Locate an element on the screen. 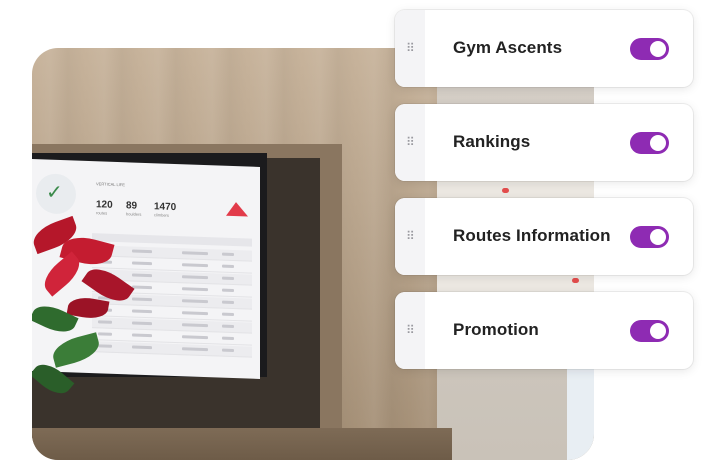  screen-stat: 89 boulders is located at coordinates (134, 208).